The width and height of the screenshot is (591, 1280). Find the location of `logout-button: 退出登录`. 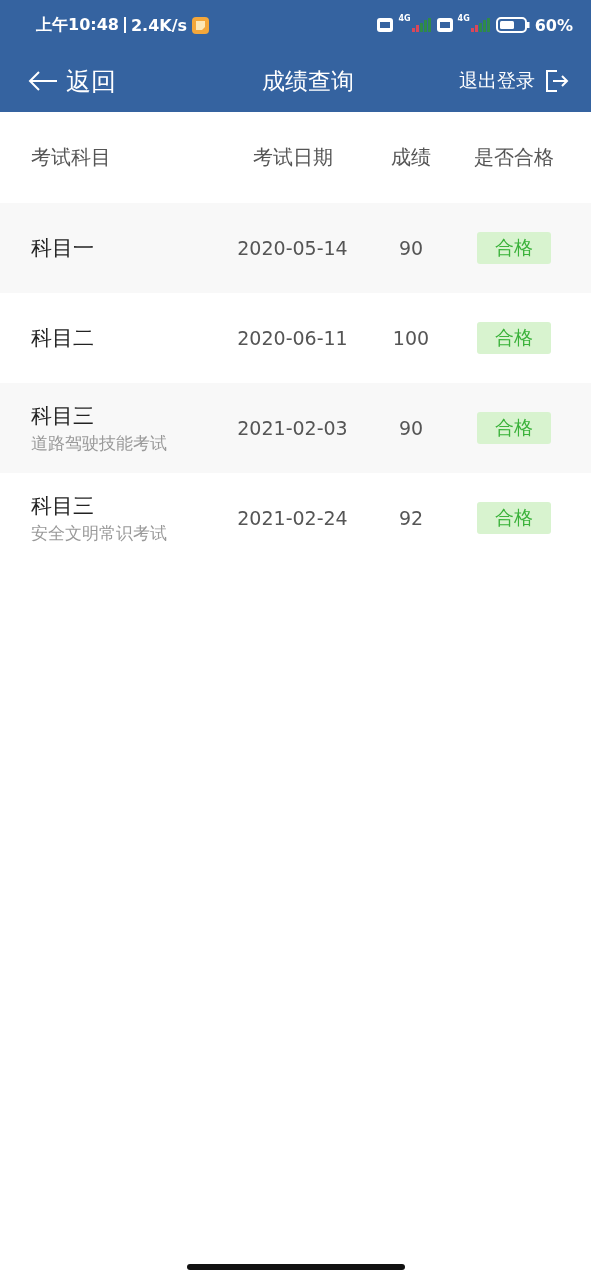

logout-button: 退出登录 is located at coordinates (514, 81).